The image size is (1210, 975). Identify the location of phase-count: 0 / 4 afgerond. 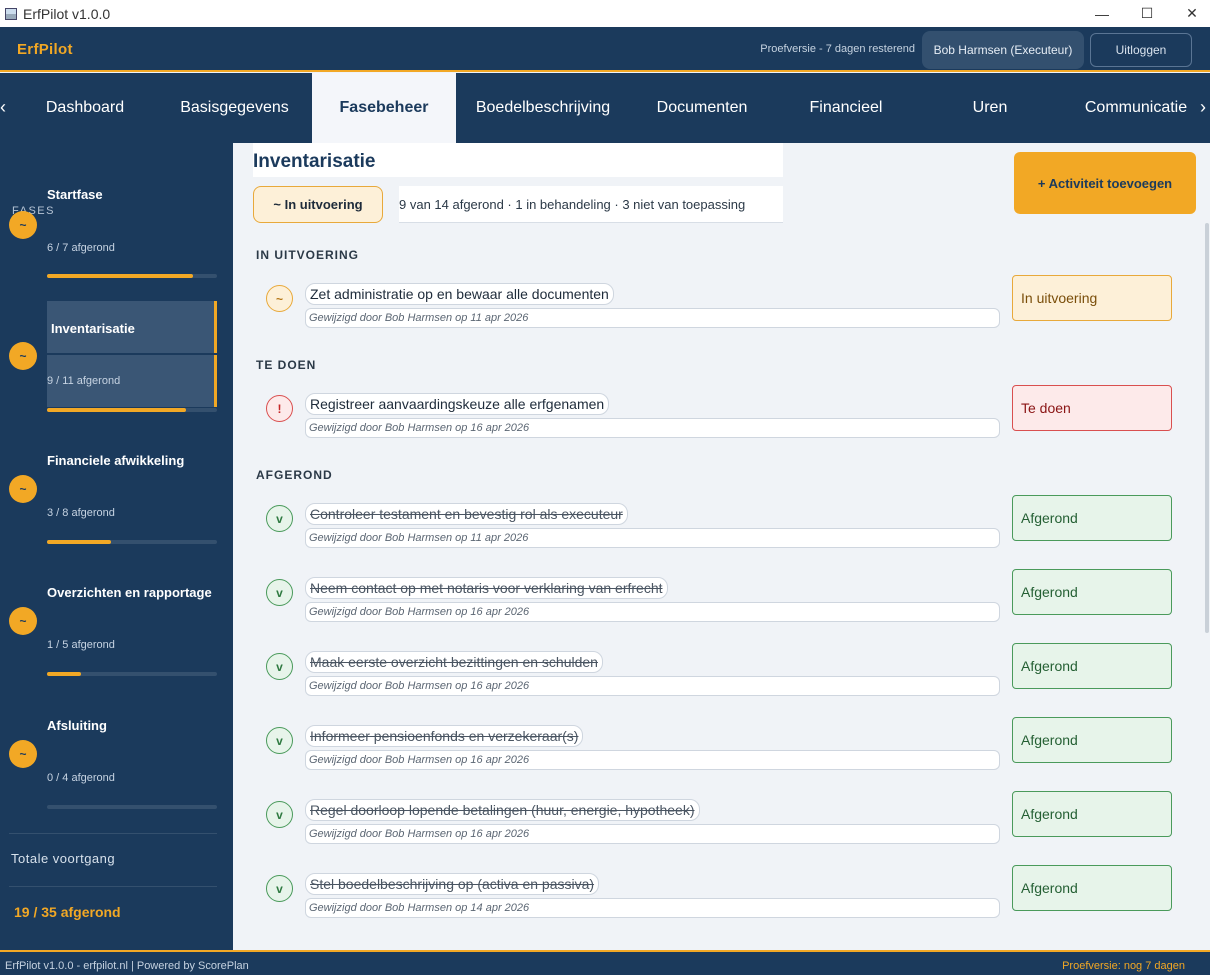
(81, 778).